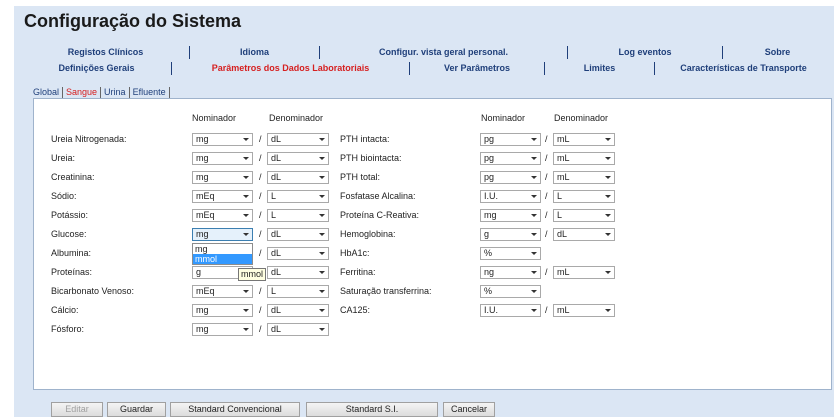  Describe the element at coordinates (150, 92) in the screenshot. I see `subtab-efluente: Efluente` at that location.